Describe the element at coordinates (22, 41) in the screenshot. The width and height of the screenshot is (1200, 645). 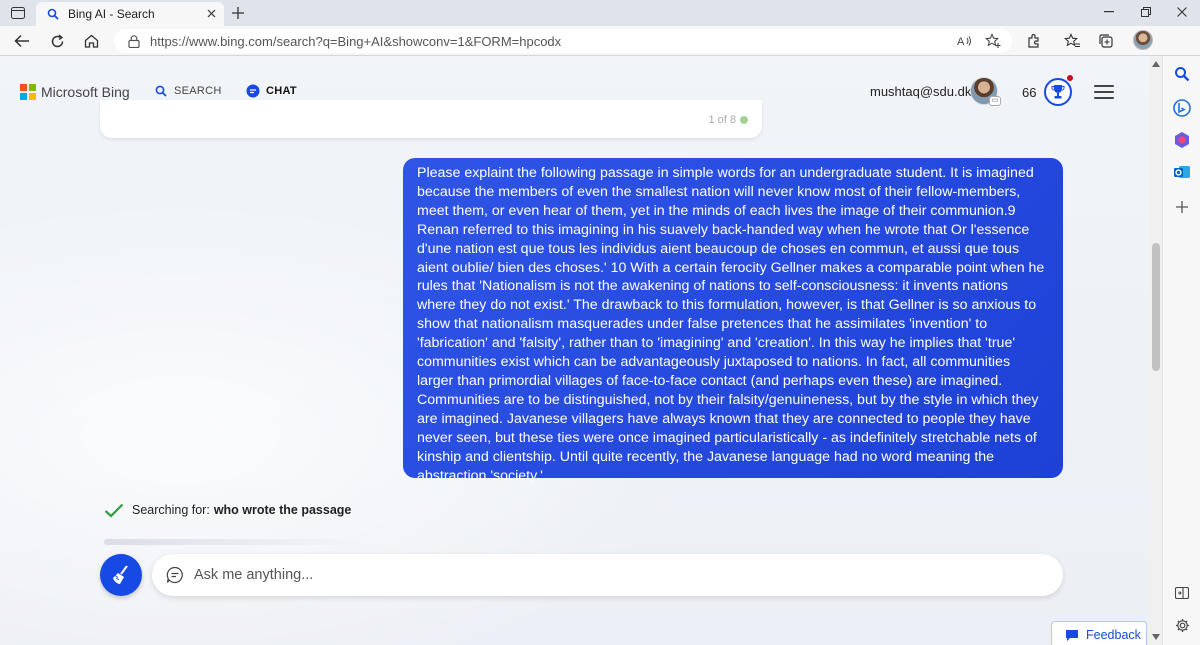
I see `back-arrow-icon` at that location.